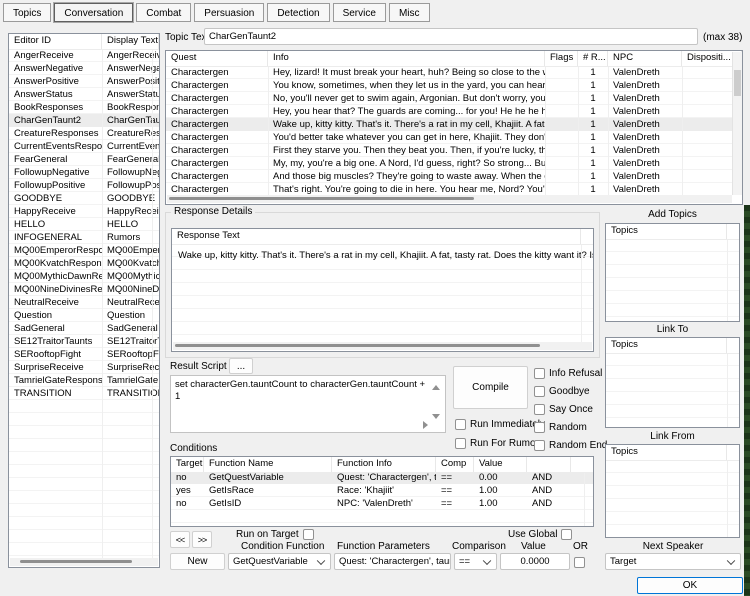  Describe the element at coordinates (84, 133) in the screenshot. I see `editor-list-row: CreatureResponses CreatureResponses` at that location.